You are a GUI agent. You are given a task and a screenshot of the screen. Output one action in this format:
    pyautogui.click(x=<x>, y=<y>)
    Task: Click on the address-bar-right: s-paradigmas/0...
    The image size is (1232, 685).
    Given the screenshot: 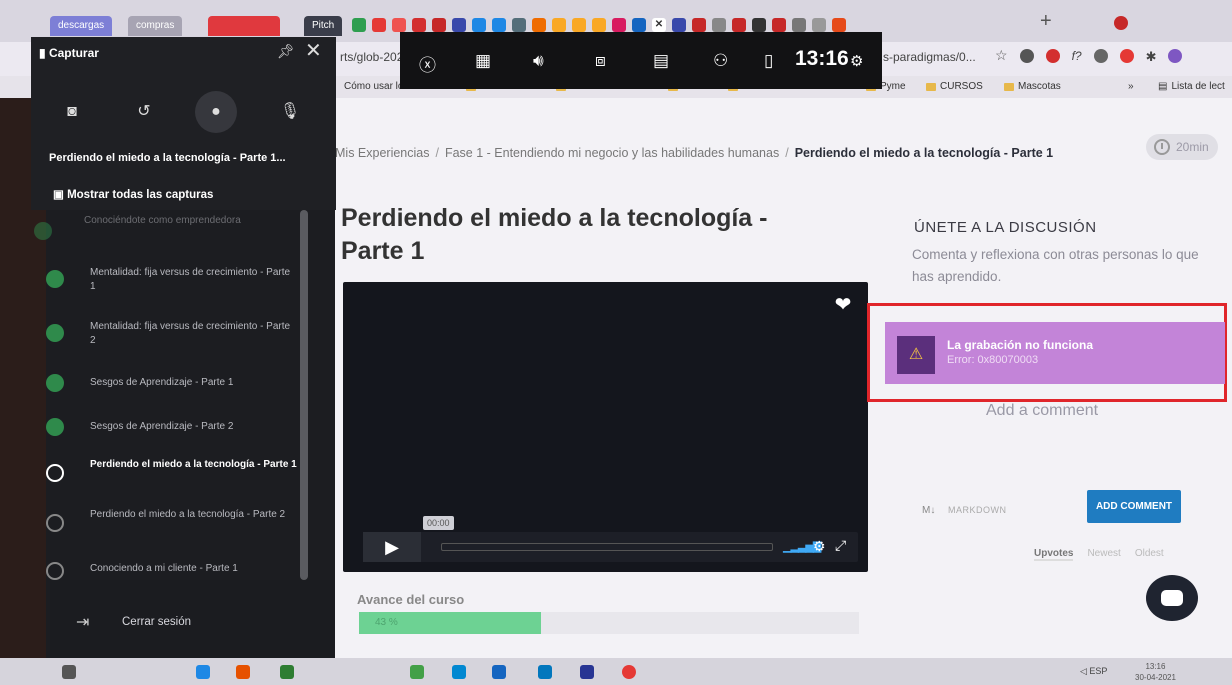 What is the action you would take?
    pyautogui.click(x=929, y=57)
    